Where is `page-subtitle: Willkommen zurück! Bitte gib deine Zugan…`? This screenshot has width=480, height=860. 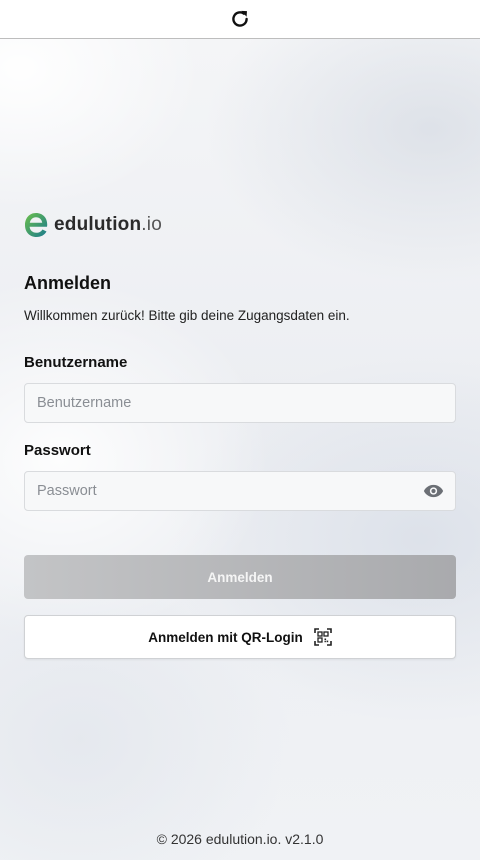
page-subtitle: Willkommen zurück! Bitte gib deine Zugan… is located at coordinates (187, 315).